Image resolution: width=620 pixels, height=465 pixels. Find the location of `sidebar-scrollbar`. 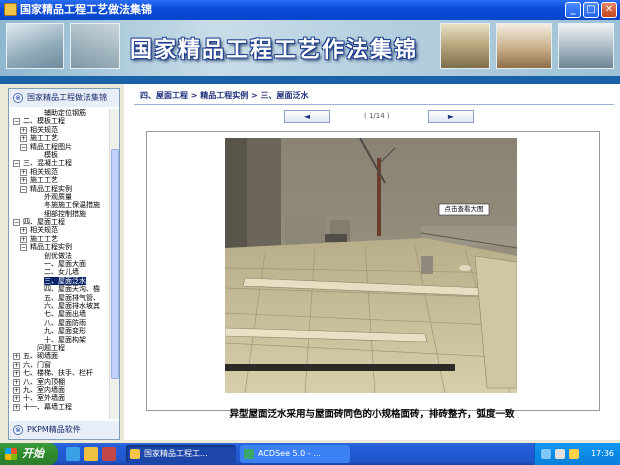

sidebar-scrollbar is located at coordinates (114, 264).